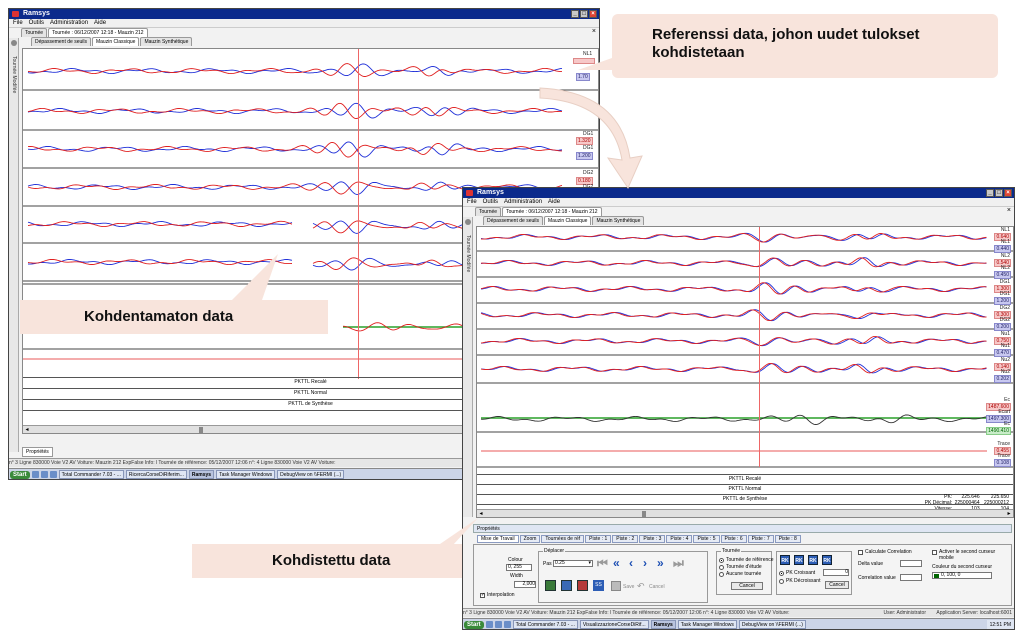 This screenshot has width=1024, height=640. What do you see at coordinates (733, 539) in the screenshot?
I see `tab-piste-6: Piste : 6` at bounding box center [733, 539].